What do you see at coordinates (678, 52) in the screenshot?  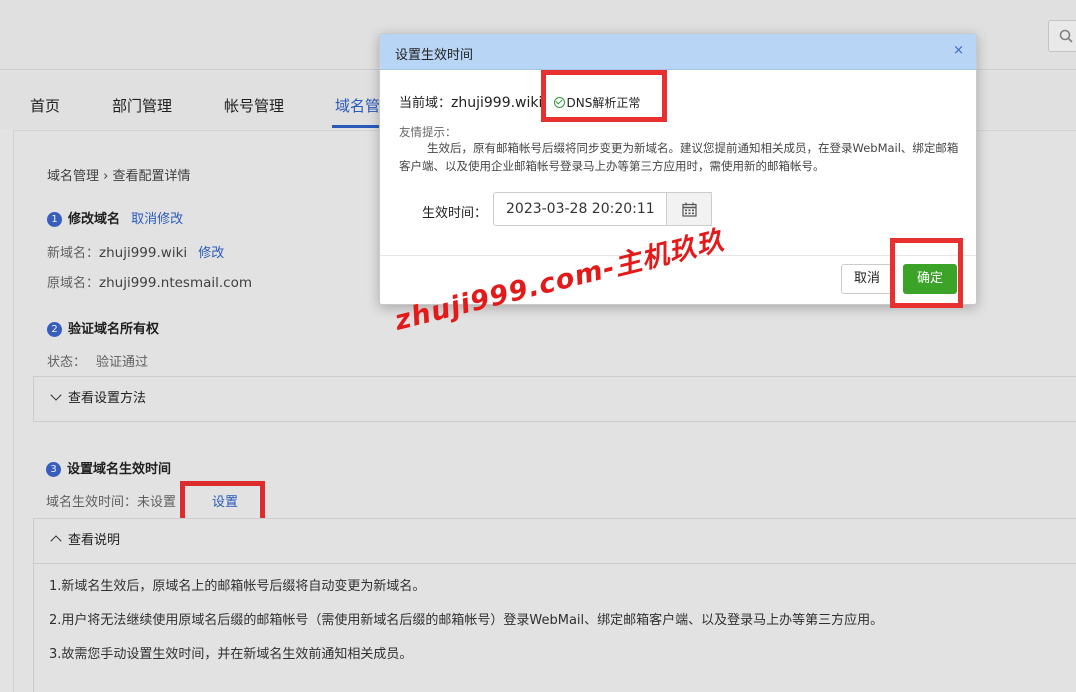 I see `dialog-header: 设置生效时间 ×` at bounding box center [678, 52].